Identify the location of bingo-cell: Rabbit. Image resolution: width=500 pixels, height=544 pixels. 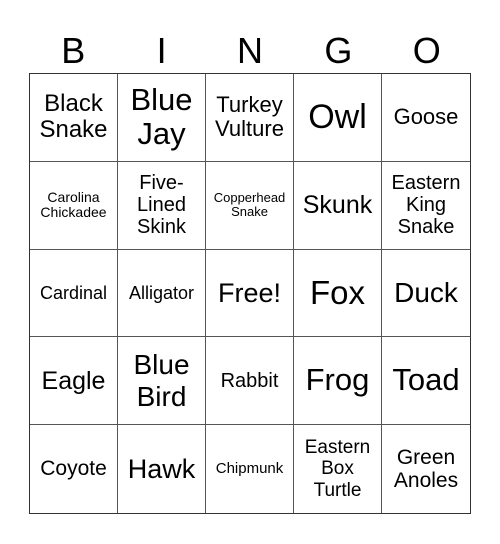
(250, 381).